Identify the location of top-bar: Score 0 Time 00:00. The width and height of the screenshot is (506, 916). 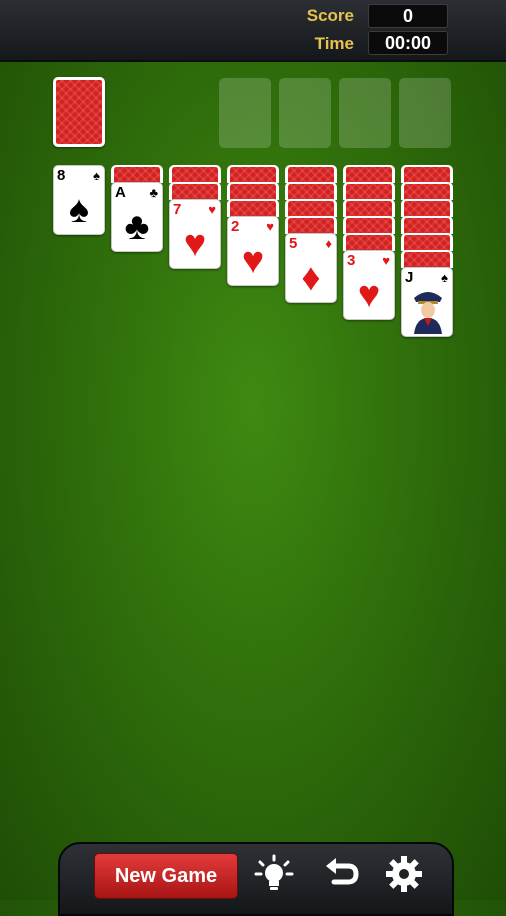
(253, 31).